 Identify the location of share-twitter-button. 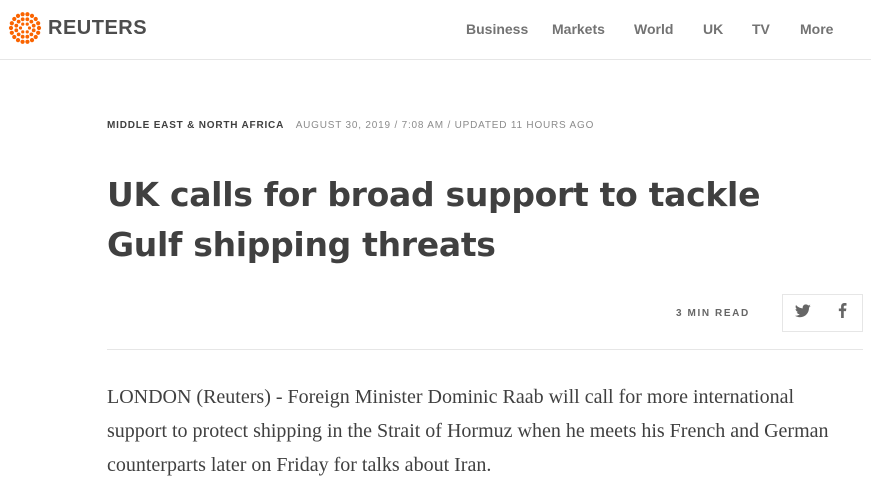
(802, 313).